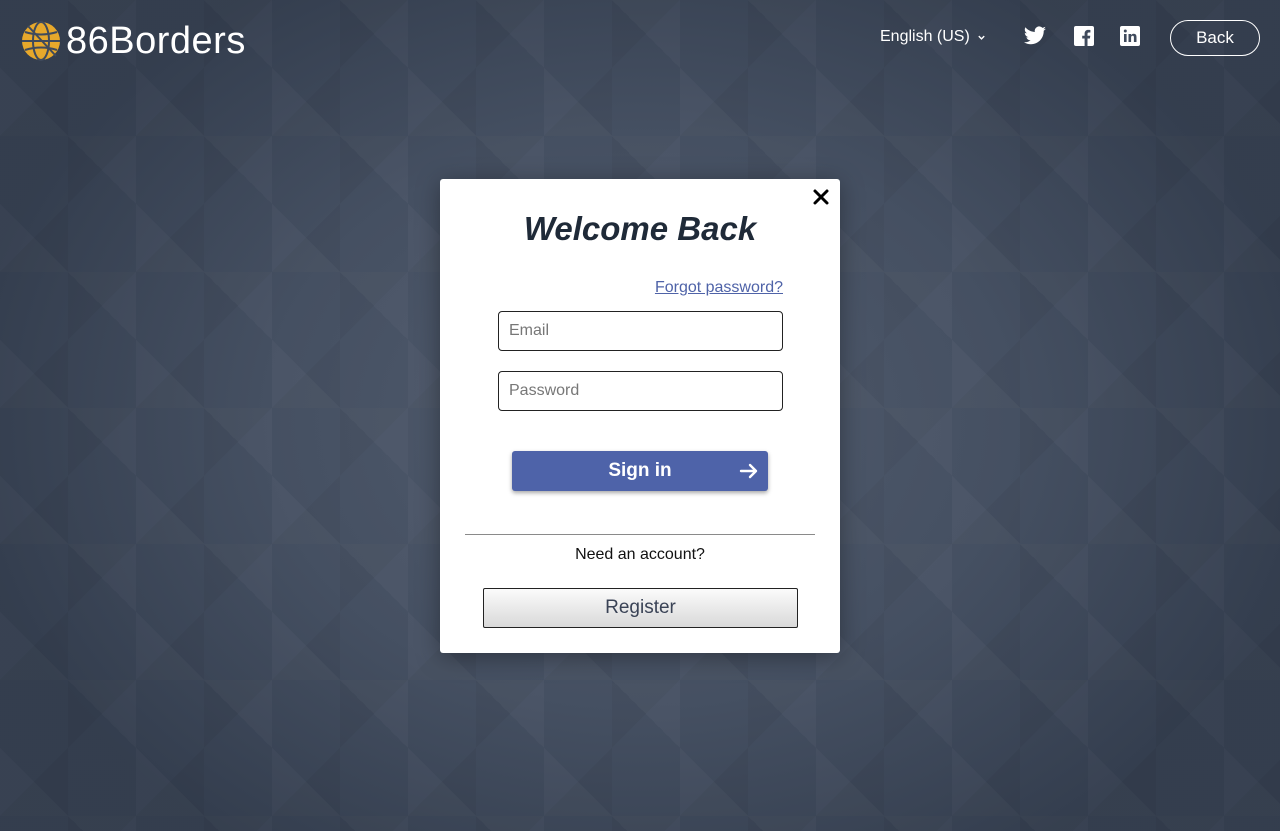 Image resolution: width=1280 pixels, height=831 pixels. What do you see at coordinates (640, 331) in the screenshot?
I see `email-field` at bounding box center [640, 331].